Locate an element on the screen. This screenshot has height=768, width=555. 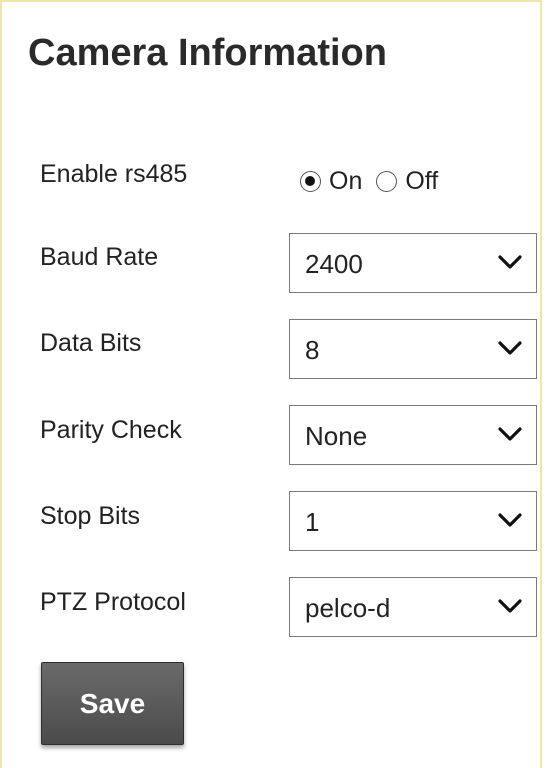
parity-check-value: None is located at coordinates (336, 436).